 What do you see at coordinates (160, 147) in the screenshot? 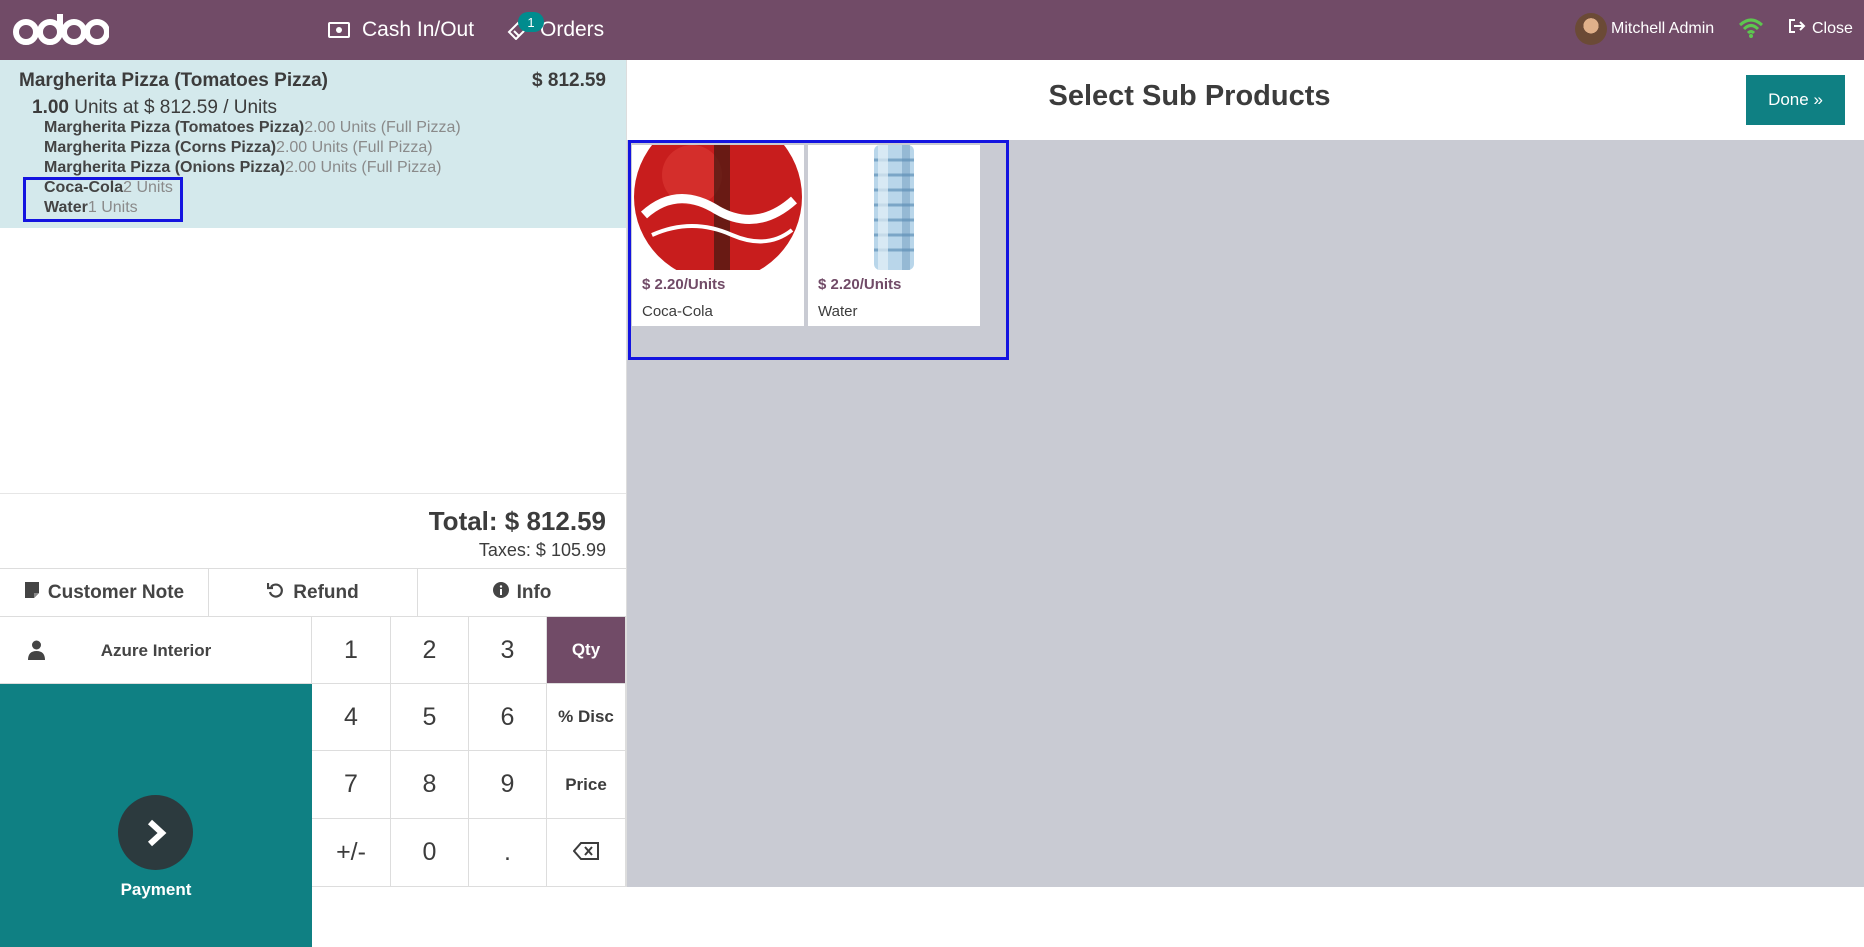
I see `sub-line-name: Margherita Pizza (Corns Pizza)` at bounding box center [160, 147].